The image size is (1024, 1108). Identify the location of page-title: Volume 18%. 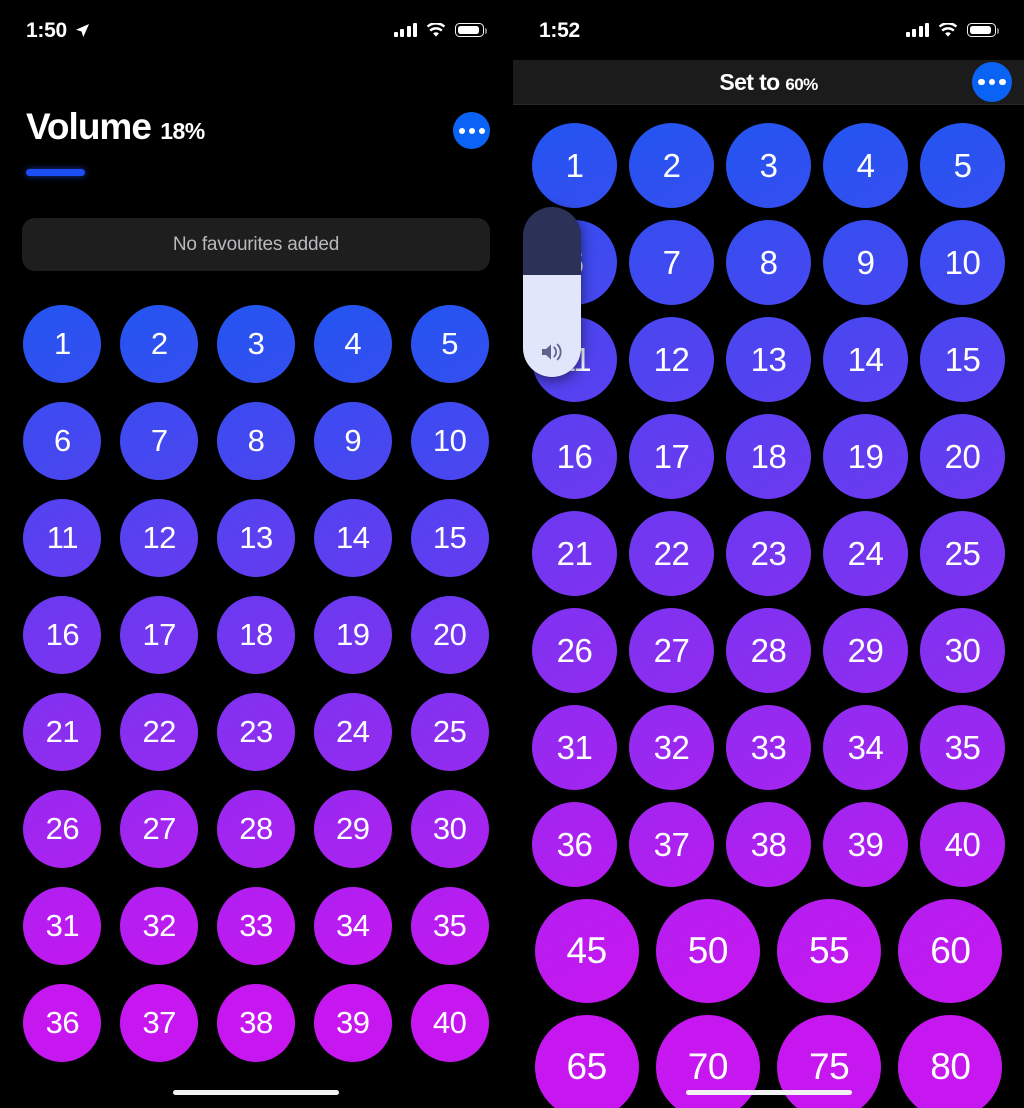
(115, 126).